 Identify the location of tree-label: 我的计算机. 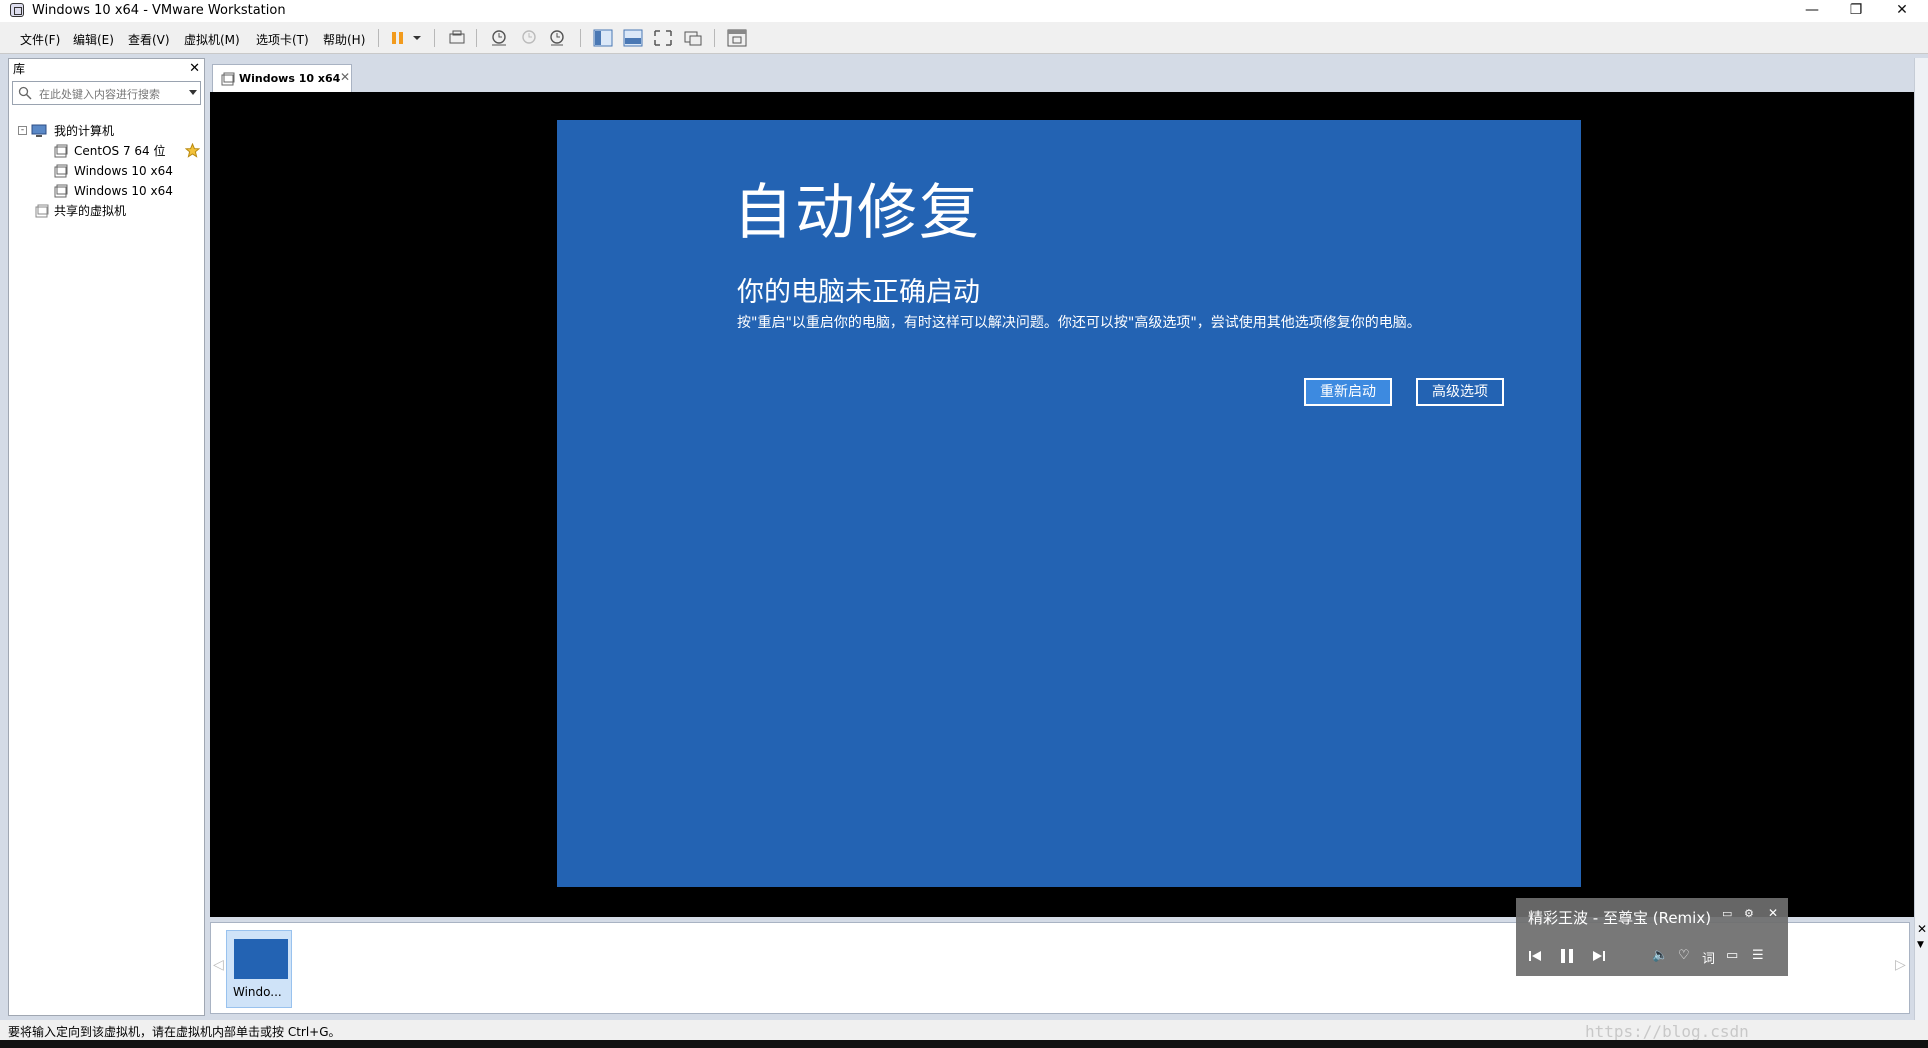
(84, 131).